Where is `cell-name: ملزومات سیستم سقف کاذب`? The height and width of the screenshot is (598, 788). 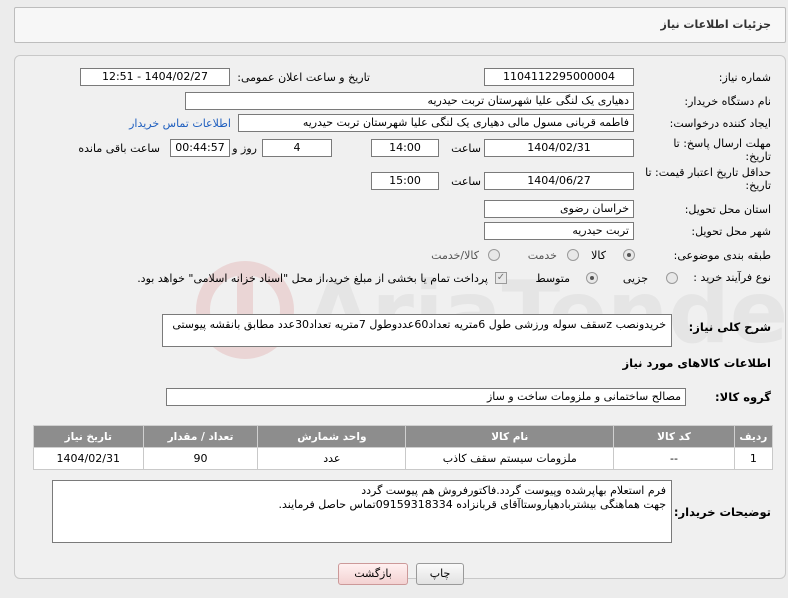 cell-name: ملزومات سیستم سقف کاذب is located at coordinates (510, 458).